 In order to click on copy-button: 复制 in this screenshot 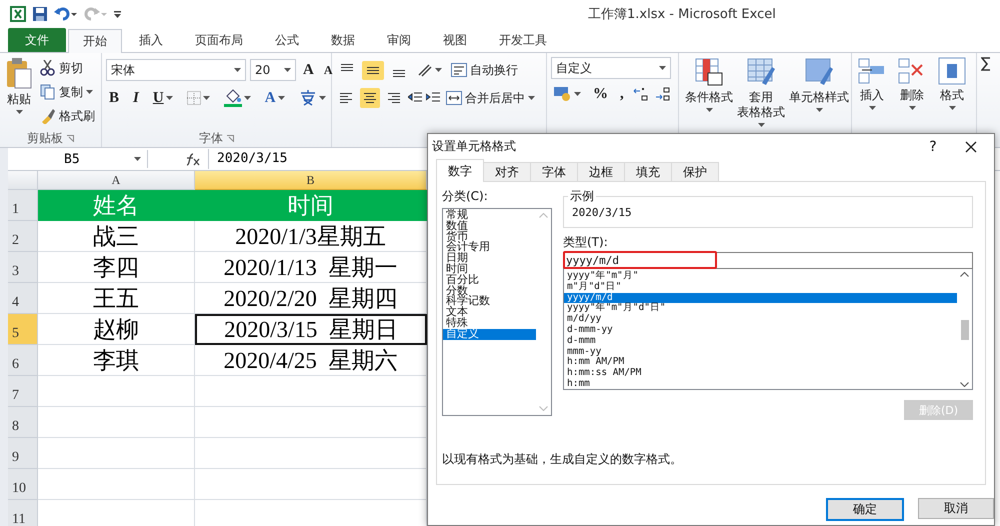, I will do `click(66, 92)`.